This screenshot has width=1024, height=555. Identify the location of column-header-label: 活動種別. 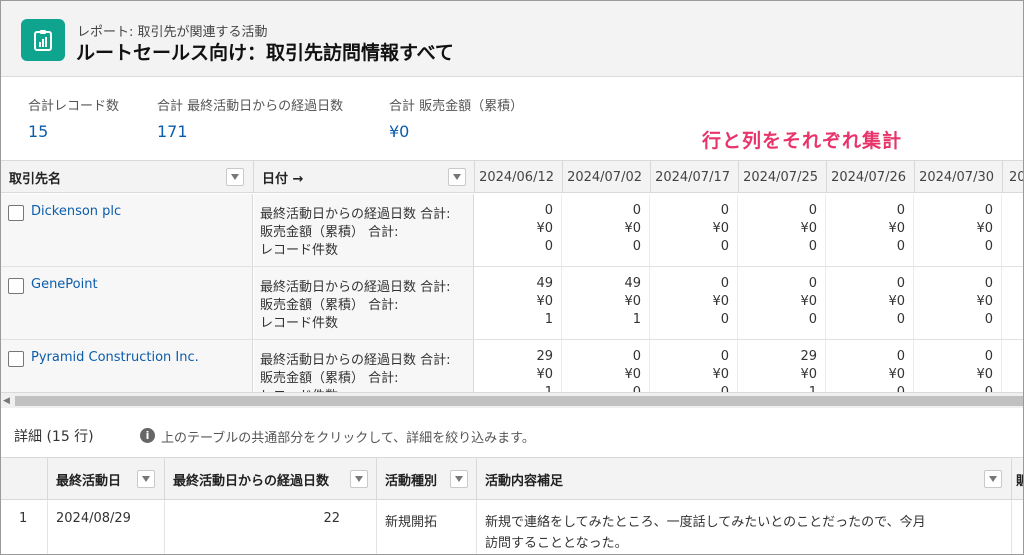
(411, 481).